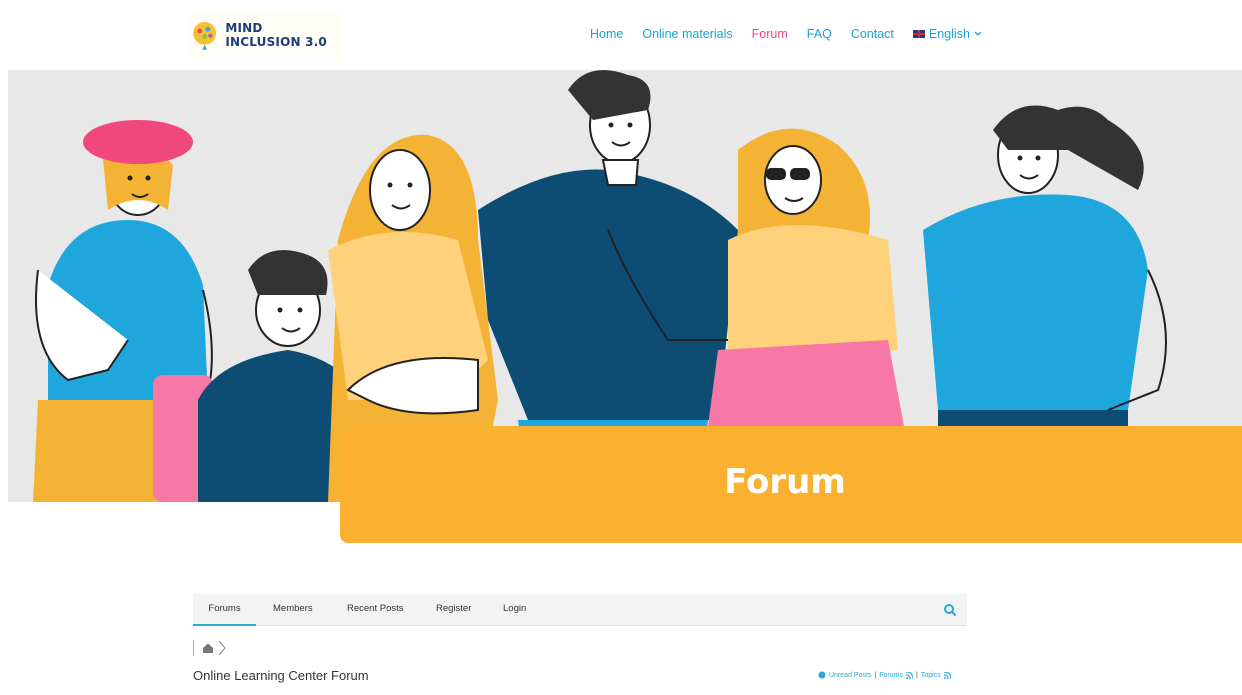 This screenshot has height=695, width=1242. I want to click on forum-quick-links: Unread Posts | Forums | Topics, so click(884, 675).